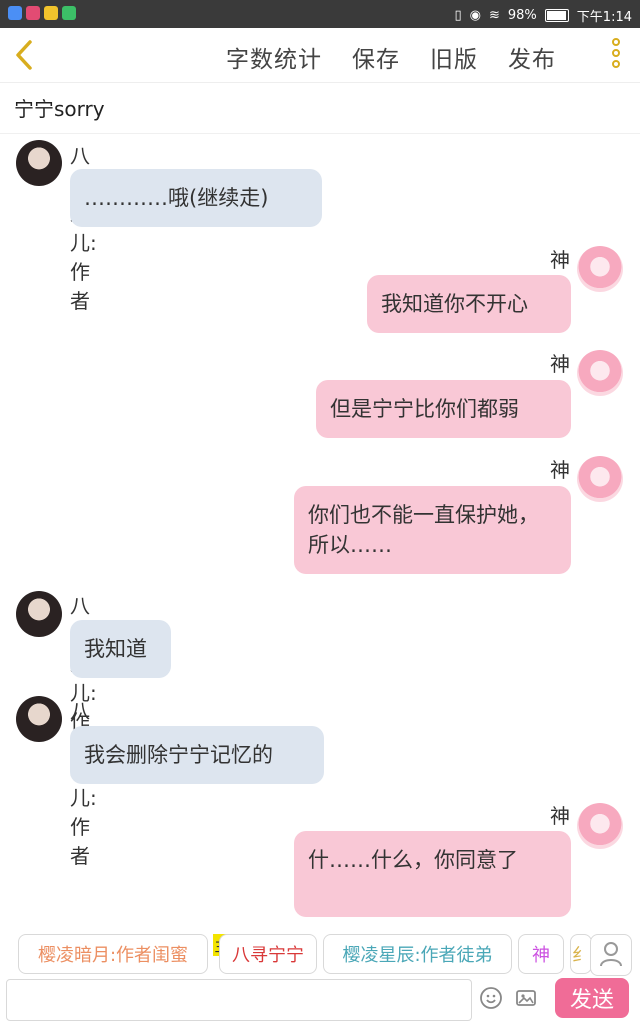  I want to click on message-bubble: 我知道你不开心, so click(469, 304).